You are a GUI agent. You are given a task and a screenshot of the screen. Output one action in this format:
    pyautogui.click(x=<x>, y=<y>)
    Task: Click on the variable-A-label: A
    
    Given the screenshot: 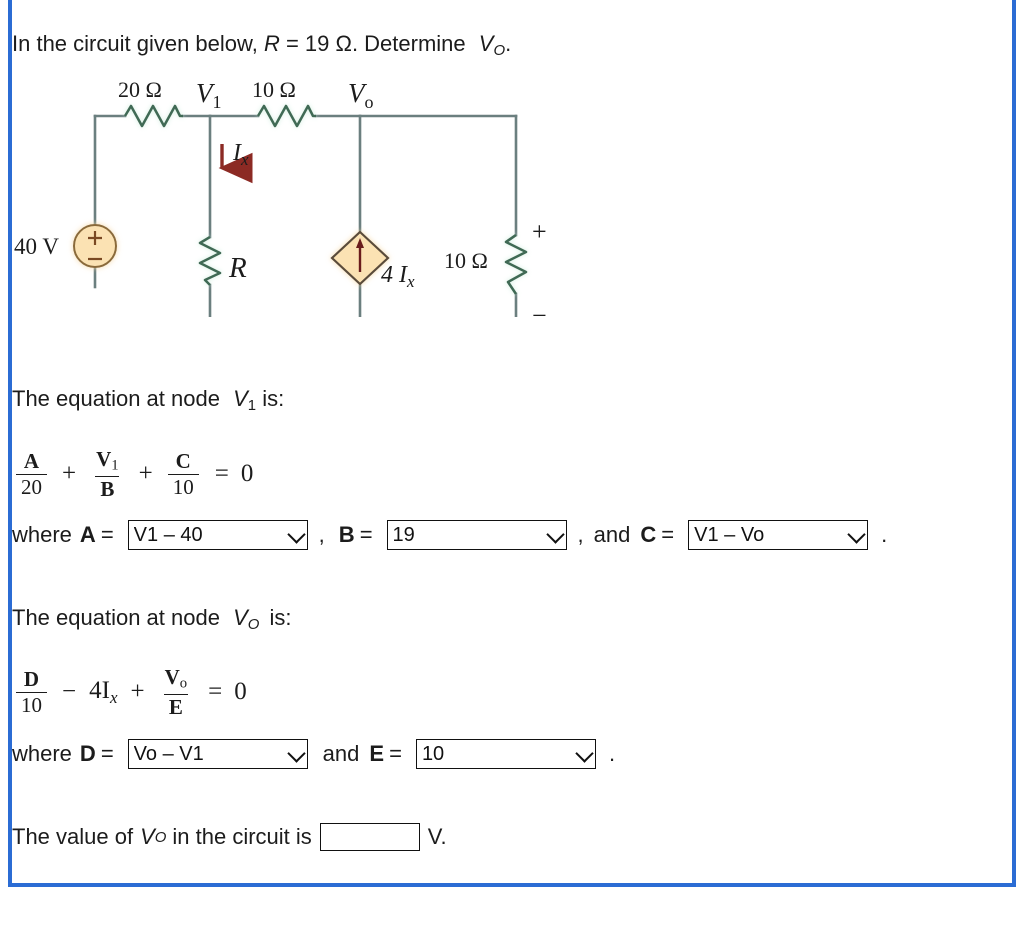 What is the action you would take?
    pyautogui.click(x=87, y=534)
    